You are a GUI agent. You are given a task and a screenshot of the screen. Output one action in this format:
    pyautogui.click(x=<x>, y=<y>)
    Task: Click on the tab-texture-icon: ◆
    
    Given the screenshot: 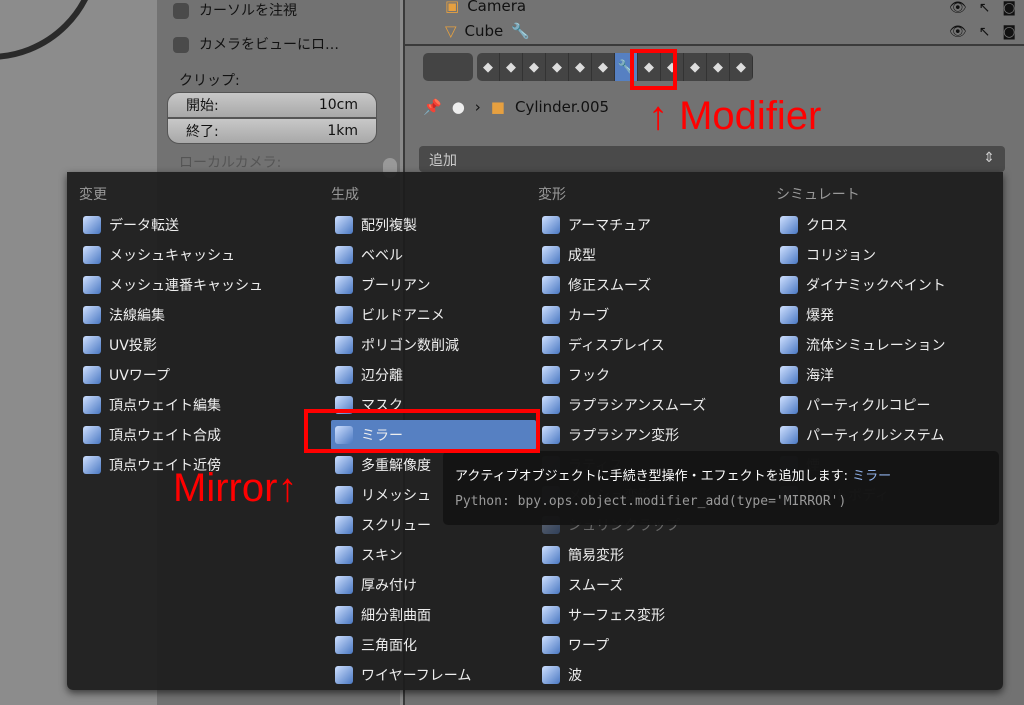 What is the action you would take?
    pyautogui.click(x=695, y=67)
    